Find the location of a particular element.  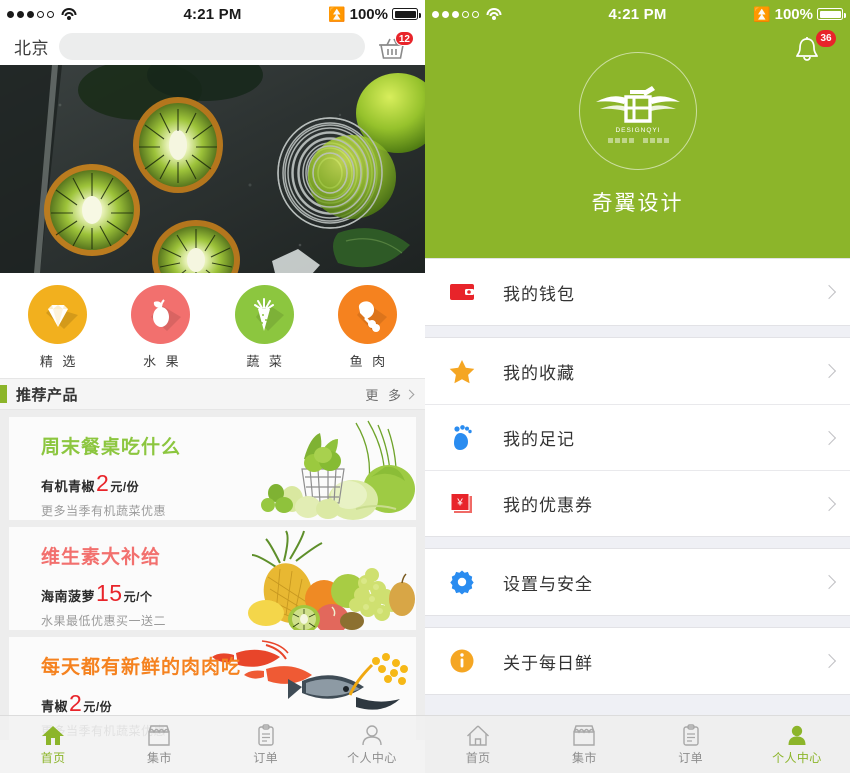

promo-card-text: 周末餐桌吃什么 有机青椒 2 元/份 更多当季有机蔬菜优惠 is located at coordinates (95, 468).